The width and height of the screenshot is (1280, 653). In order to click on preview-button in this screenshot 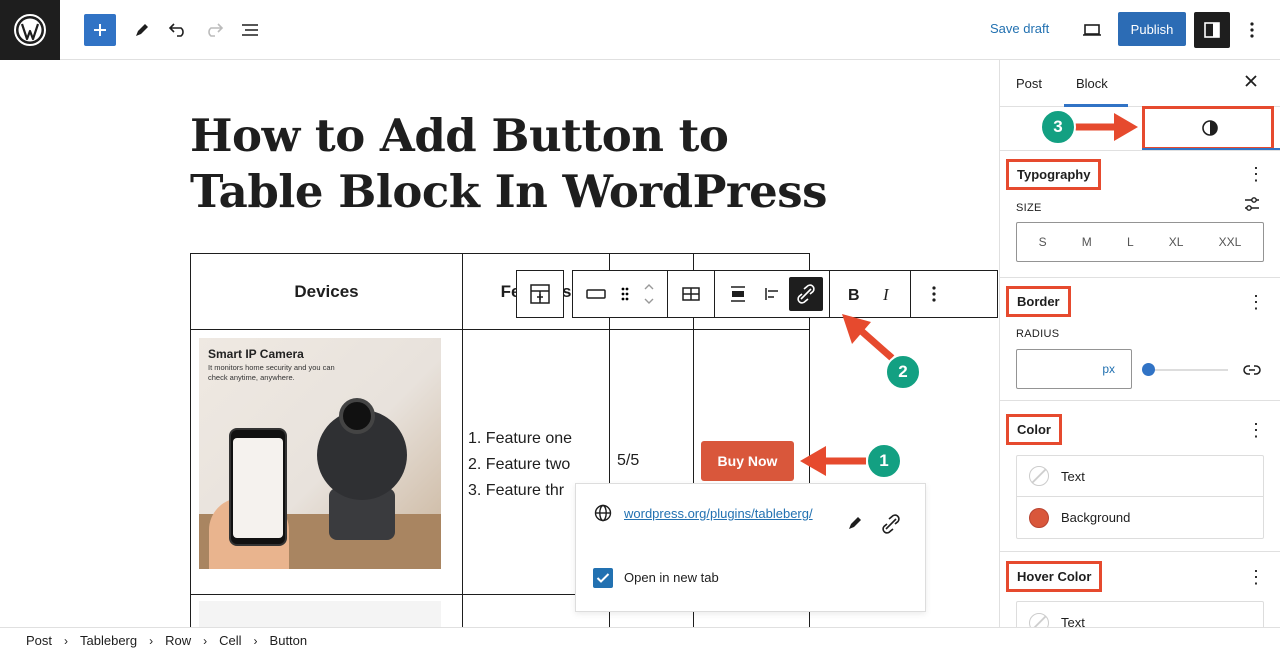, I will do `click(1092, 30)`.